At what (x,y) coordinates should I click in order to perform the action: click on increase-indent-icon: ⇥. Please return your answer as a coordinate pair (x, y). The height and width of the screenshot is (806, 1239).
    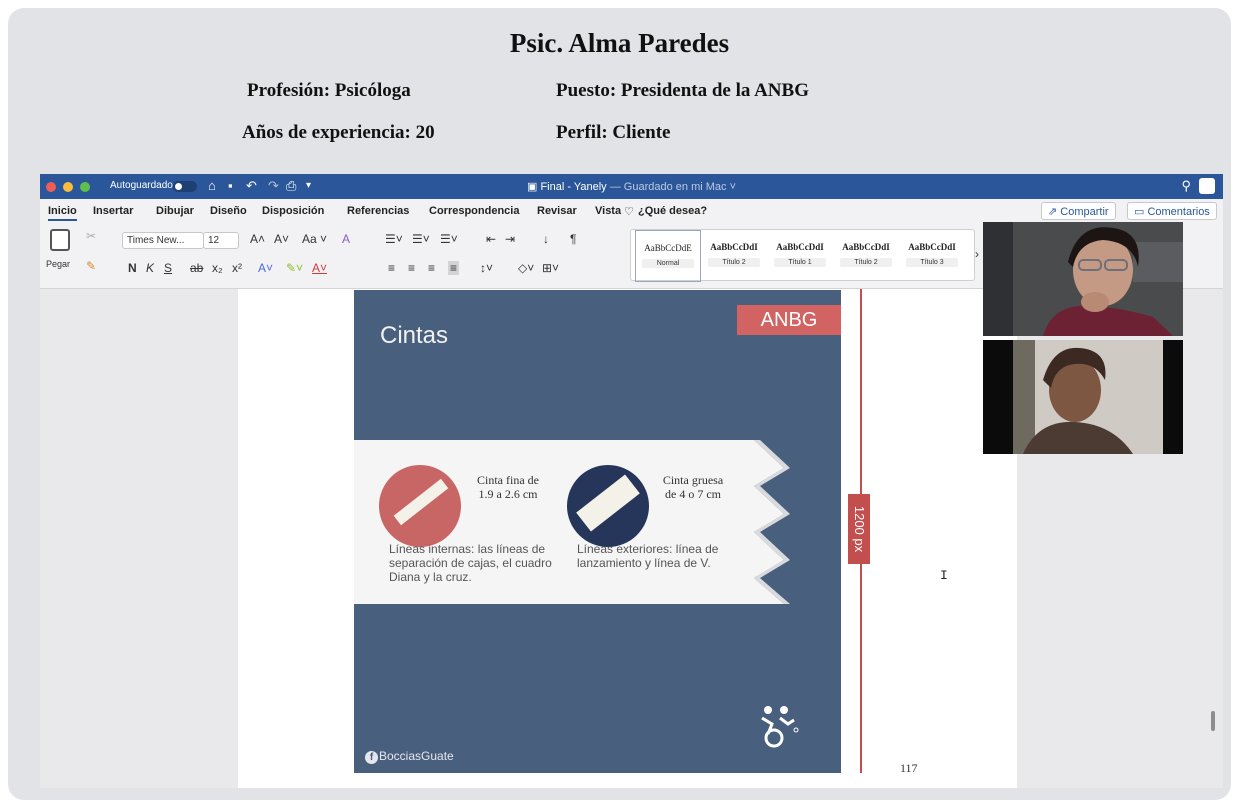
    Looking at the image, I should click on (510, 239).